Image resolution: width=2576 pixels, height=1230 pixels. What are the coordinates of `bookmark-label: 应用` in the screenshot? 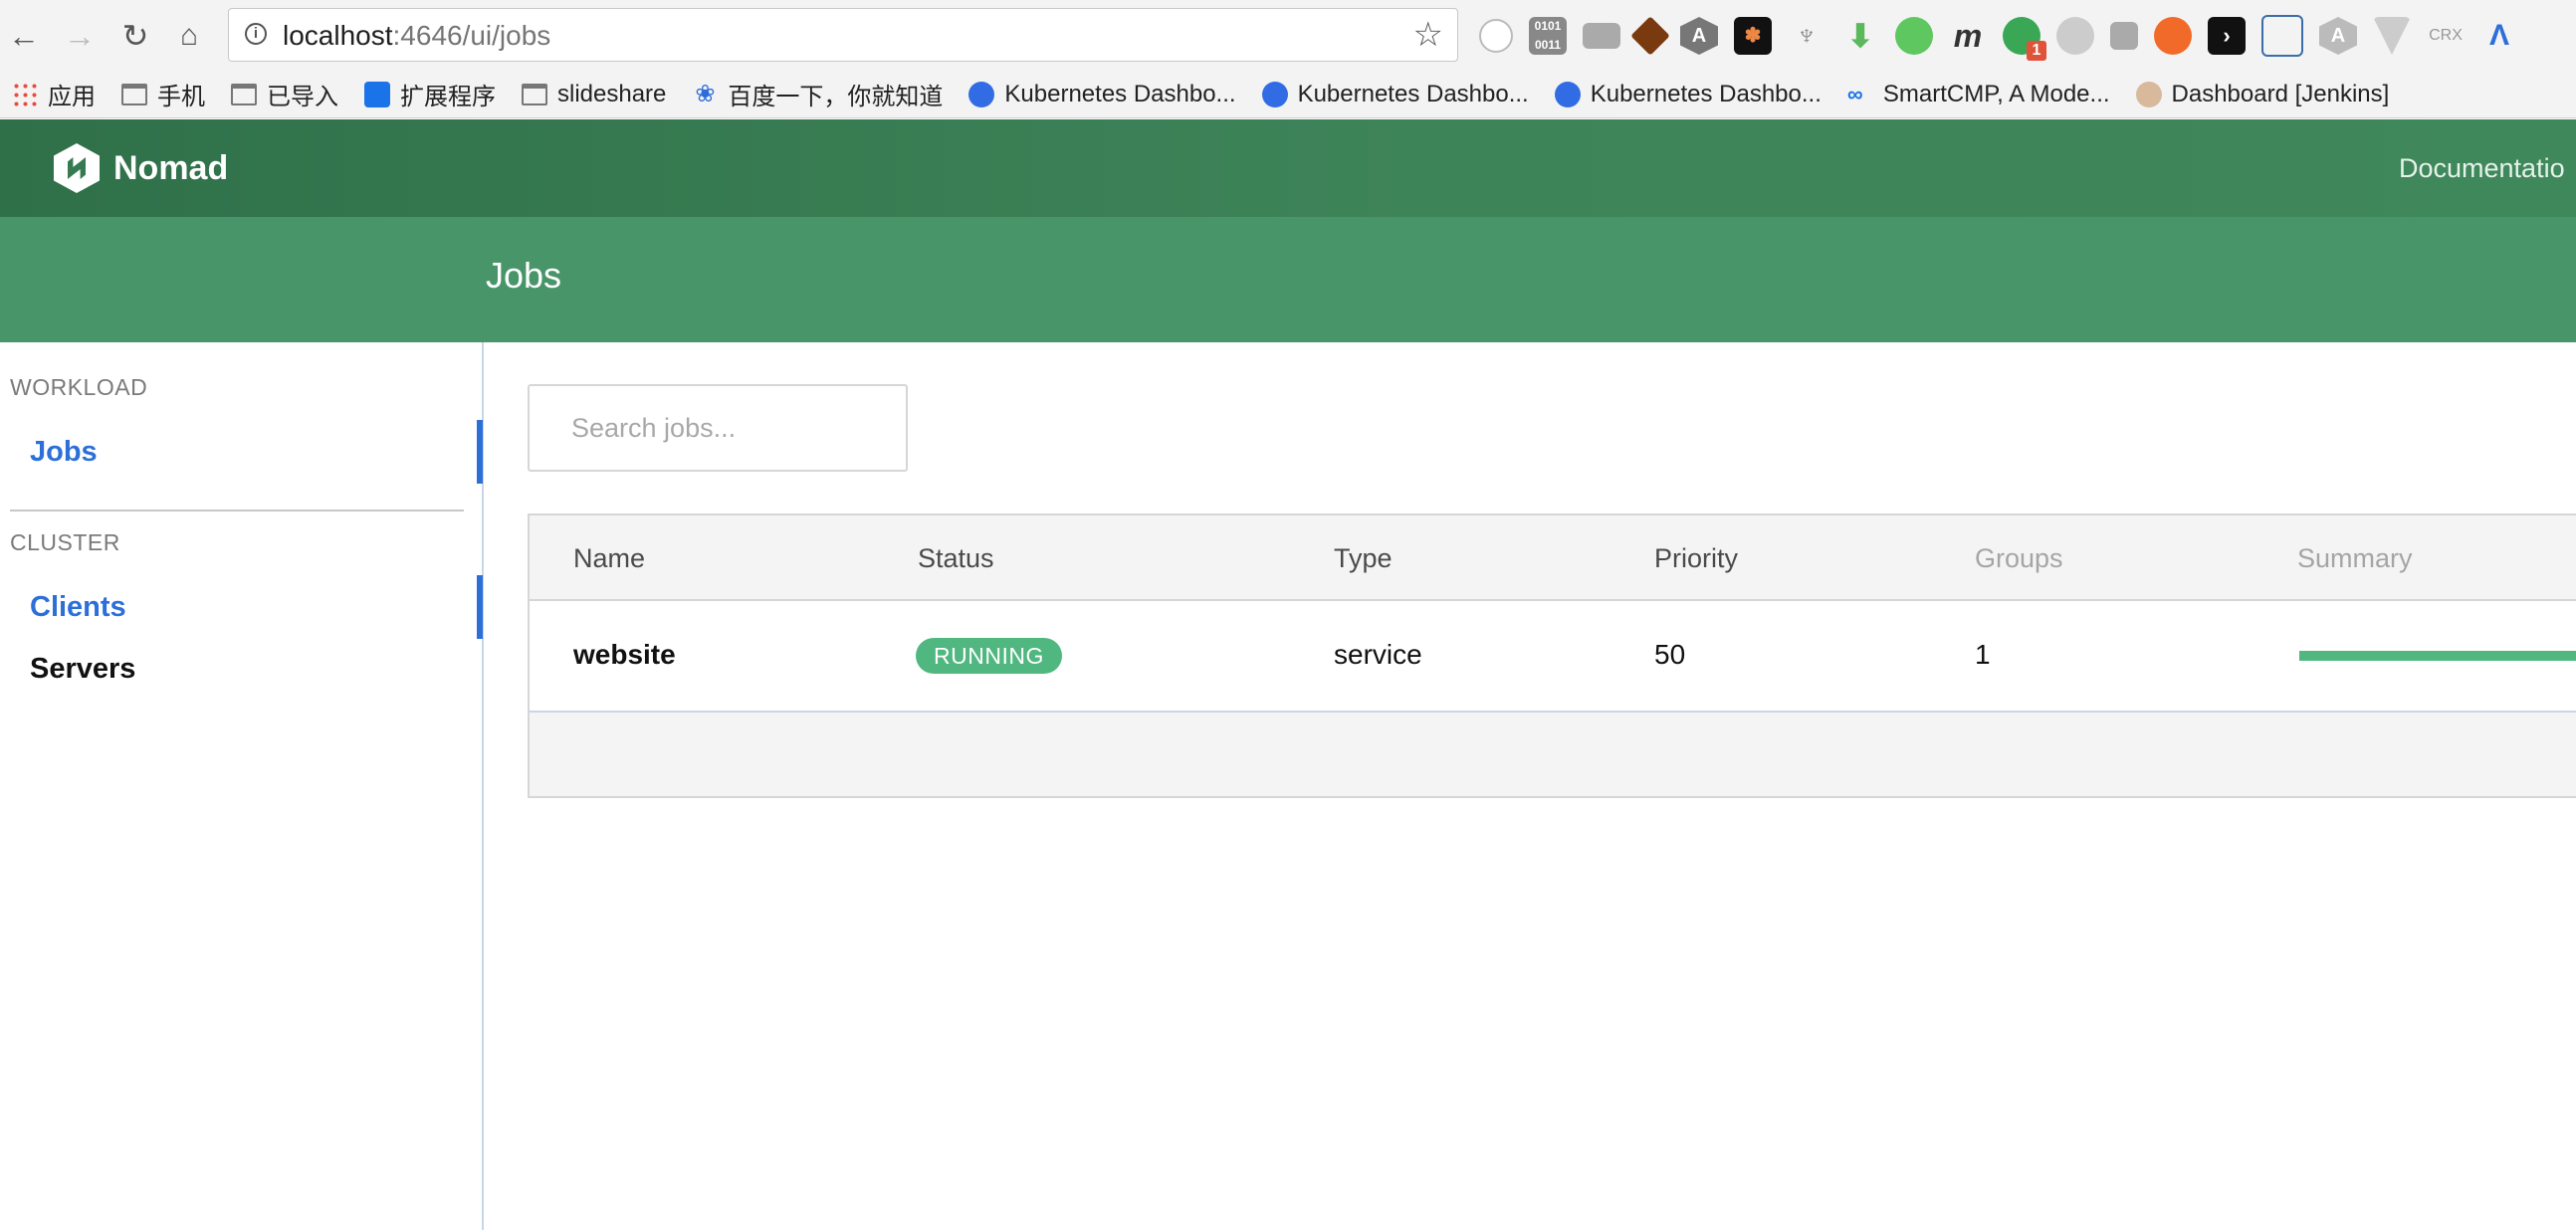 It's located at (72, 97).